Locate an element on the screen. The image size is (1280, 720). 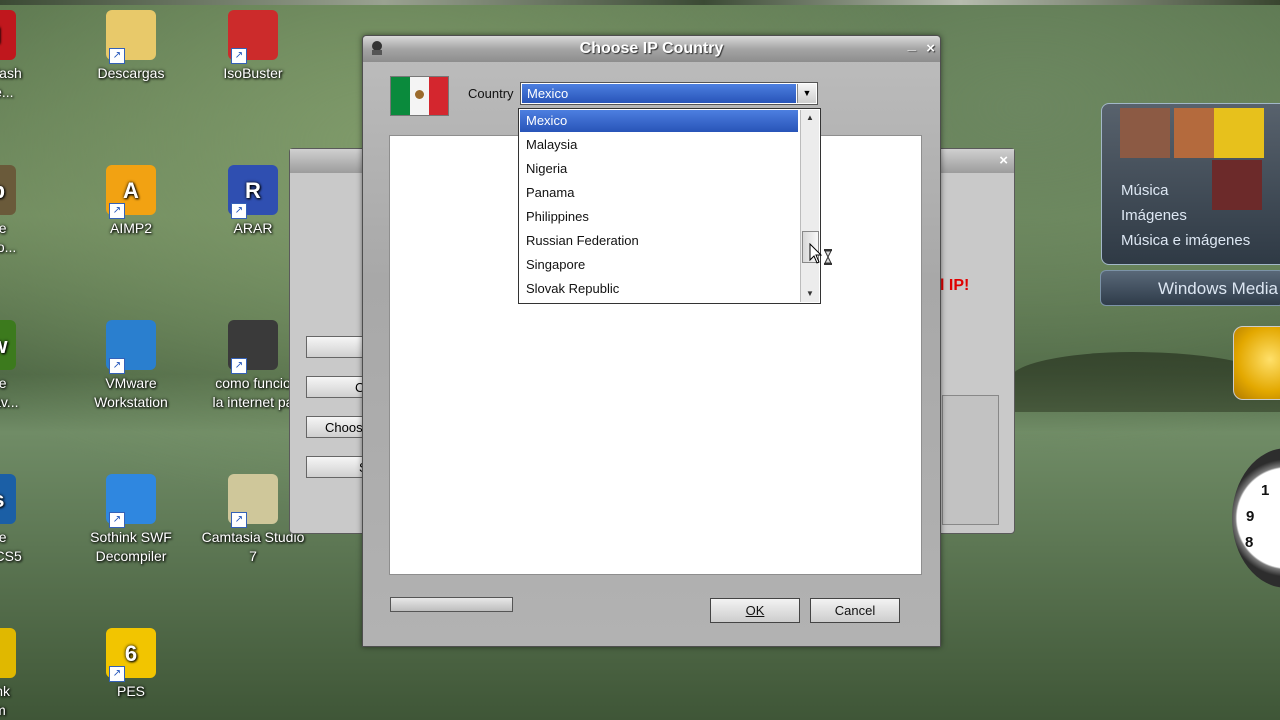
dialog-titlebar: Choose IP Country _ × is located at coordinates (651, 49).